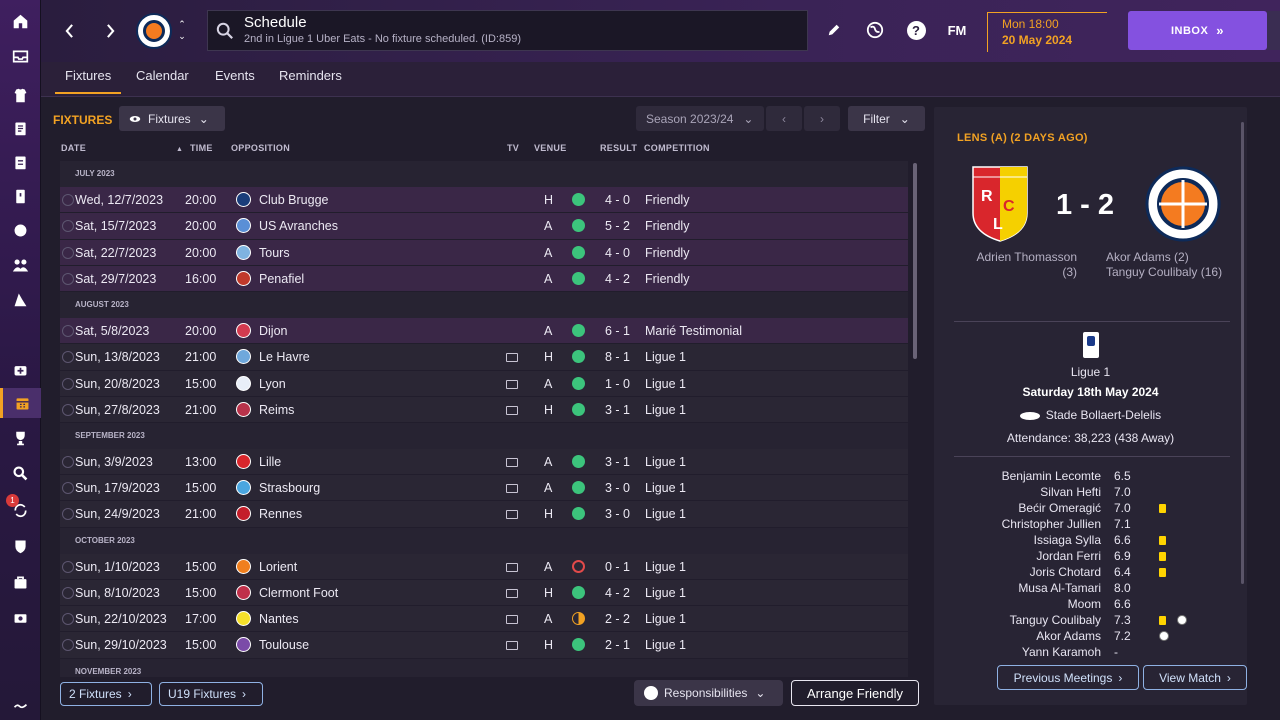 This screenshot has height=720, width=1280. Describe the element at coordinates (617, 279) in the screenshot. I see `fixture-result: 4 - 2` at that location.